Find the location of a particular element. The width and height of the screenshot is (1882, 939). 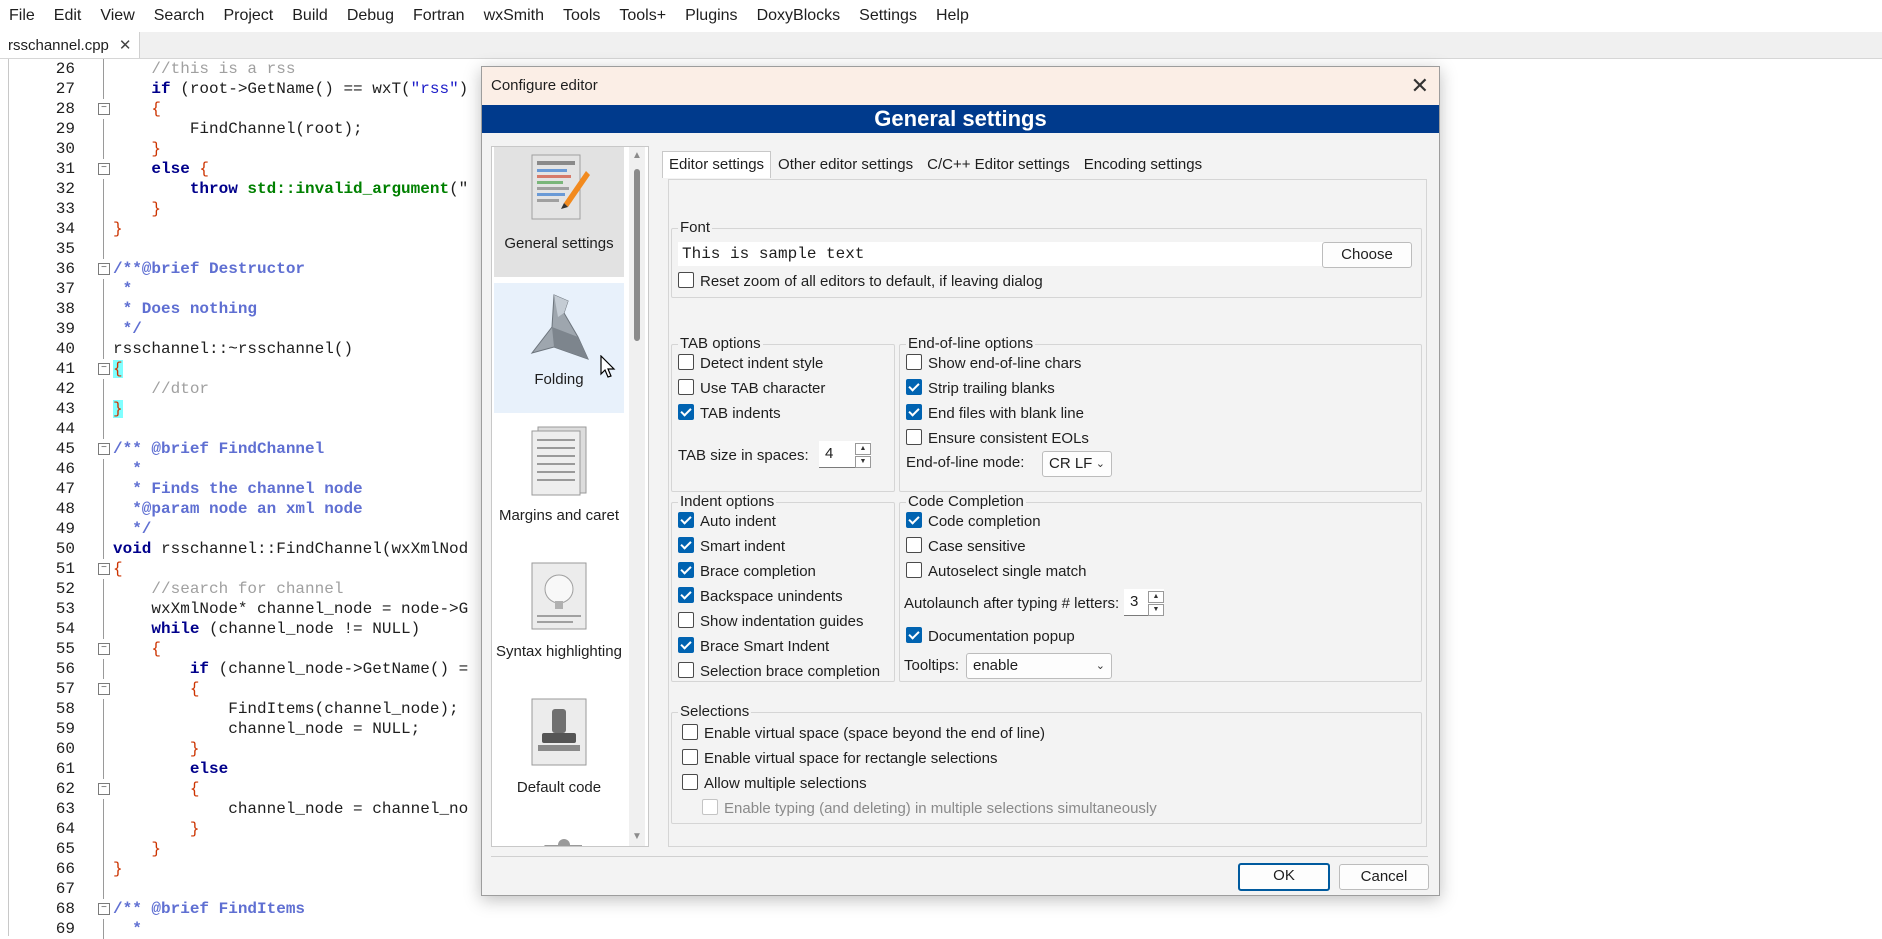

option-show-end-of-line-chars: Show end-of-line chars is located at coordinates (993, 364).